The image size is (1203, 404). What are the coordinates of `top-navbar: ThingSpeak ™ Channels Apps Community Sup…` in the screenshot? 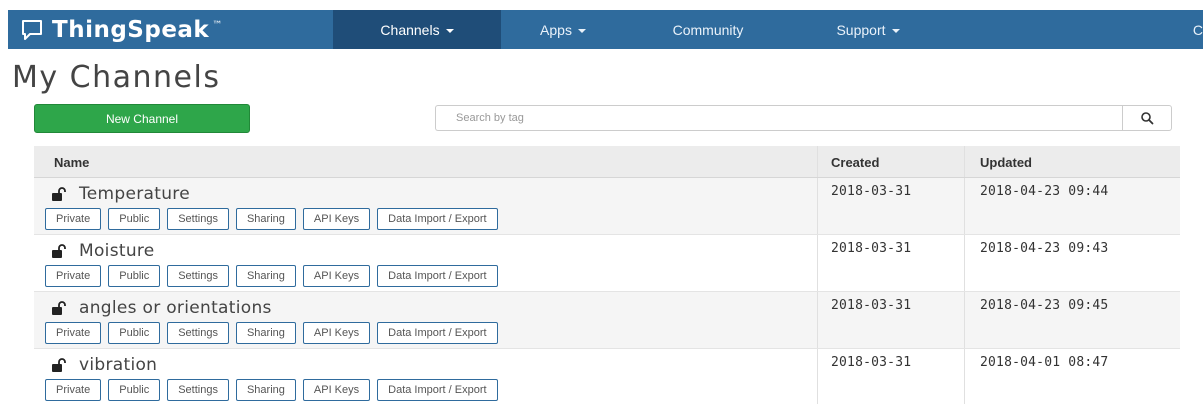 It's located at (601, 26).